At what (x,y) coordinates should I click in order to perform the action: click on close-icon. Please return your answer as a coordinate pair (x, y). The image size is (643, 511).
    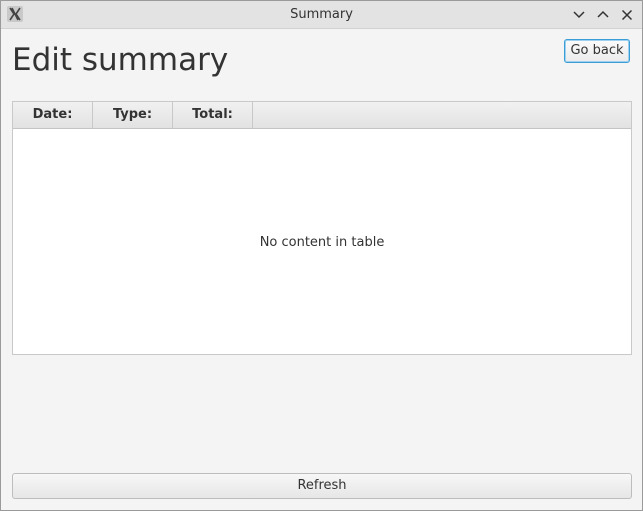
    Looking at the image, I should click on (627, 15).